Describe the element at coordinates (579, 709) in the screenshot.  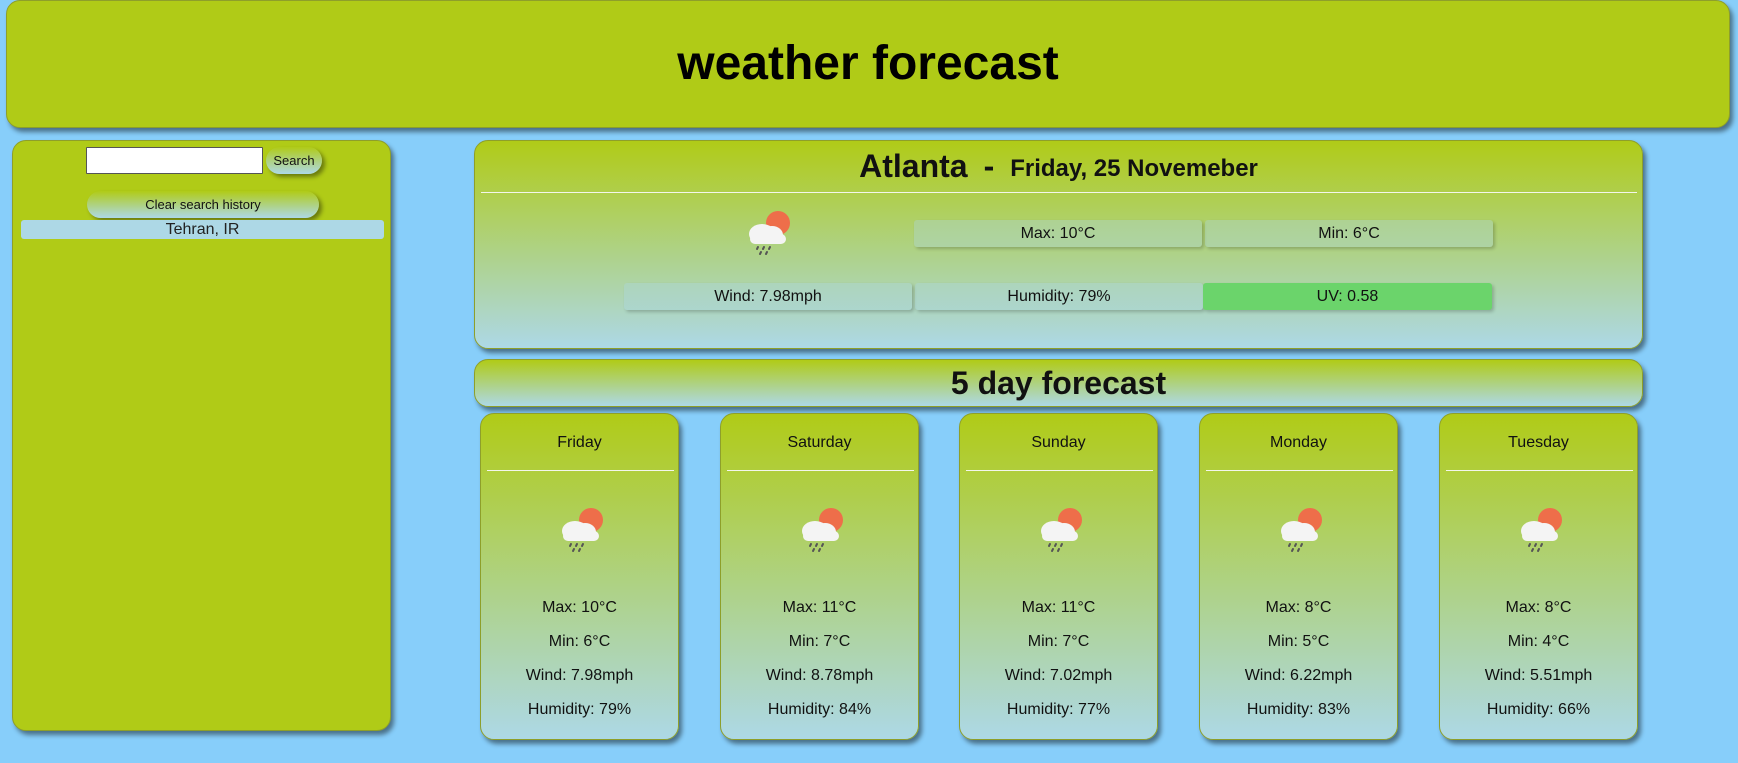
I see `forecast-humidity: Humidity: 79%` at that location.